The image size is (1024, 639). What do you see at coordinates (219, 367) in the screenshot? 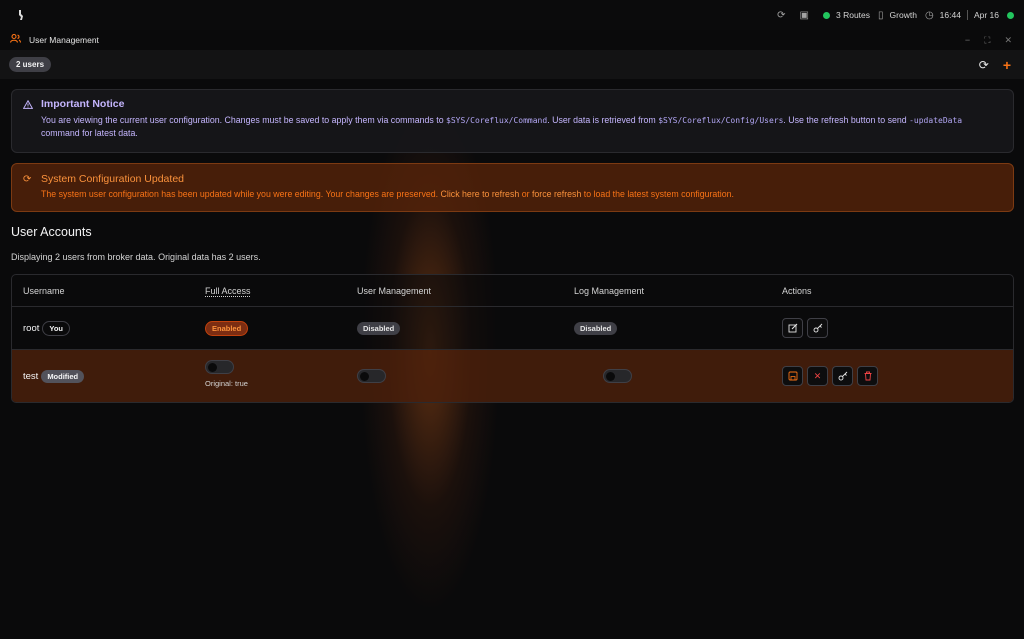
I see `full-access-toggle` at bounding box center [219, 367].